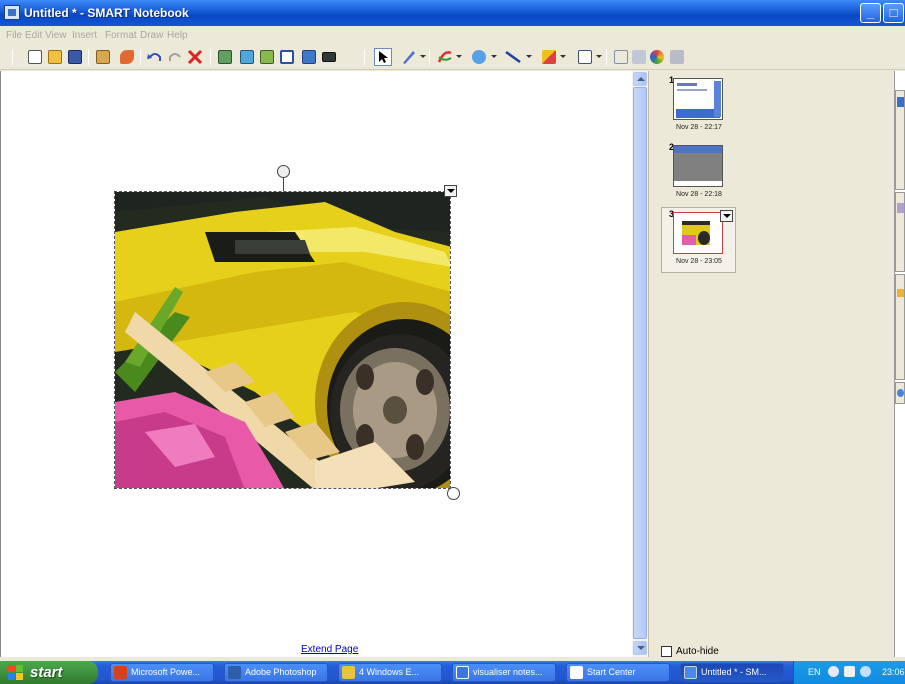  I want to click on gallery-icon, so click(900, 208).